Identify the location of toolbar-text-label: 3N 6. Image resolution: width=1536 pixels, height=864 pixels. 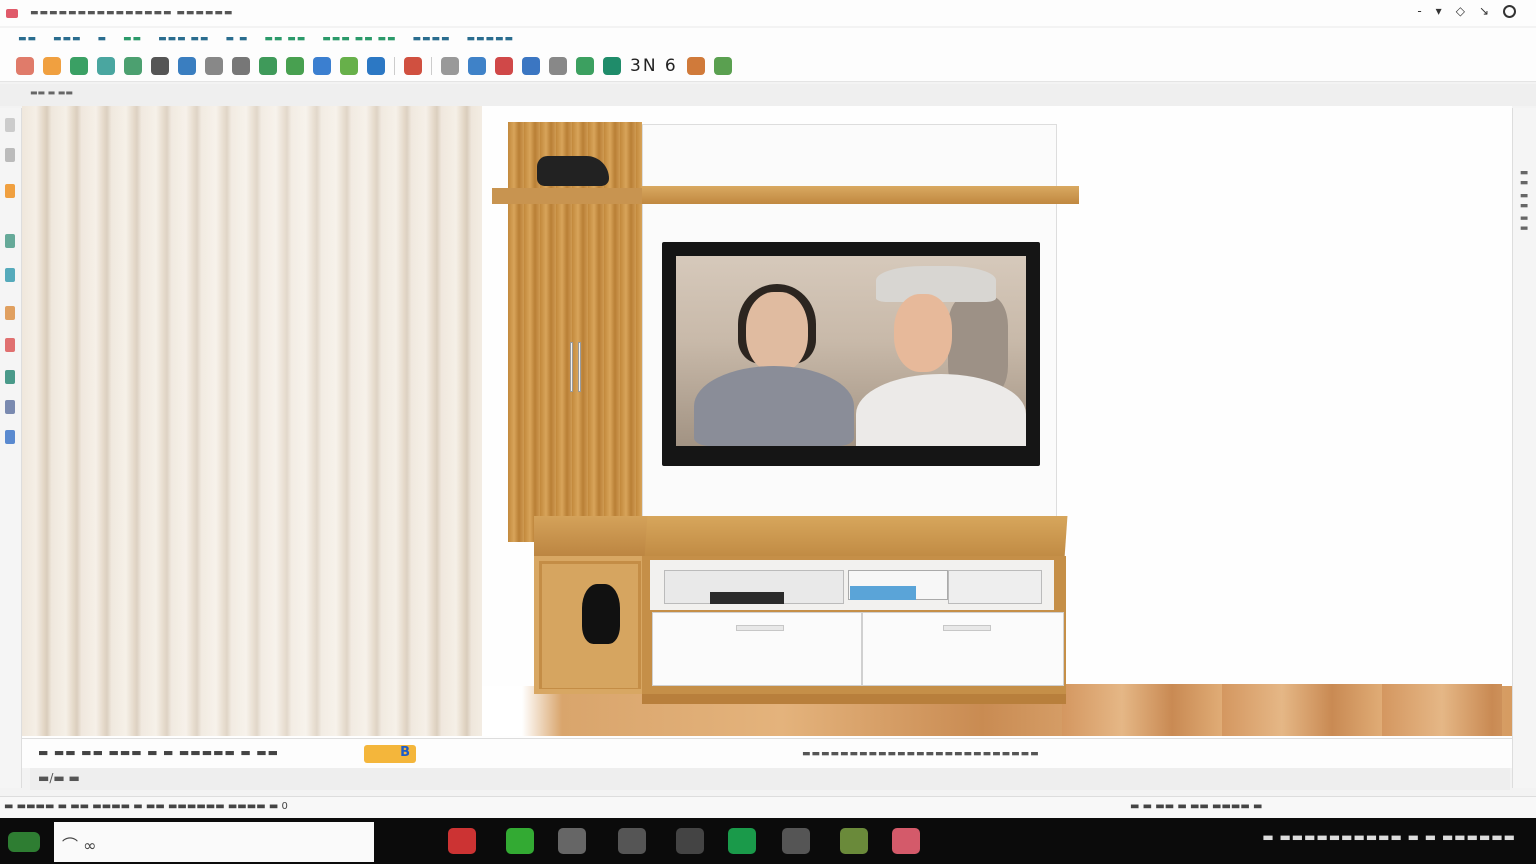
(654, 65).